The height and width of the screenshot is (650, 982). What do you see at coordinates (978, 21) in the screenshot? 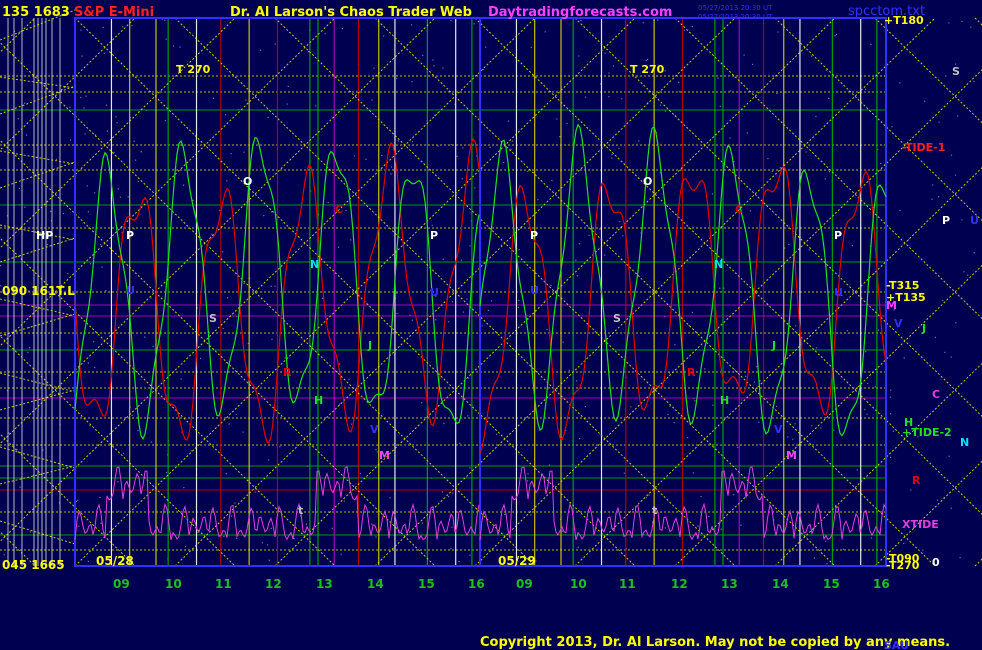
I see `diagonal-cycle-line` at bounding box center [978, 21].